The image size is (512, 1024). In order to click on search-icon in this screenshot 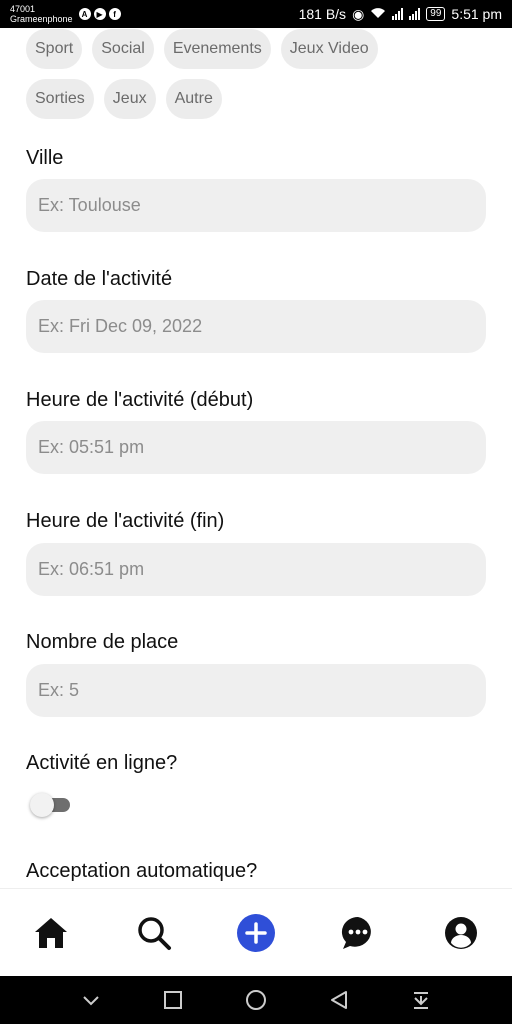, I will do `click(154, 933)`.